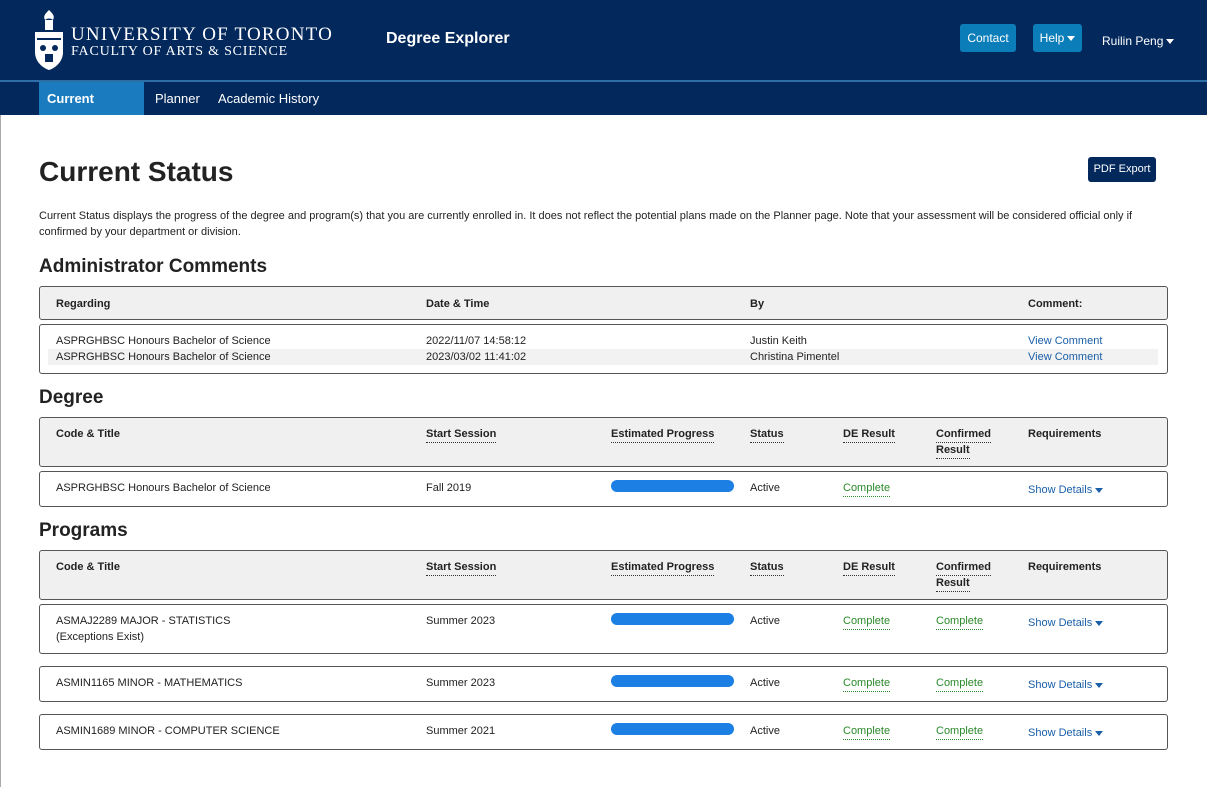 The width and height of the screenshot is (1207, 787). What do you see at coordinates (71, 397) in the screenshot?
I see `degree-heading: Degree` at bounding box center [71, 397].